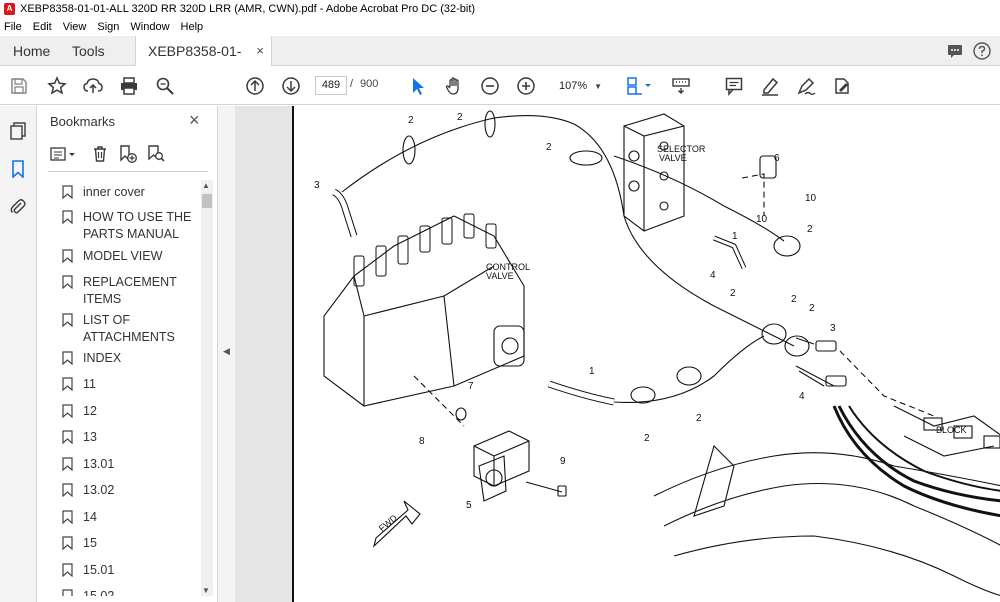  I want to click on search-bookmark-icon, so click(156, 154).